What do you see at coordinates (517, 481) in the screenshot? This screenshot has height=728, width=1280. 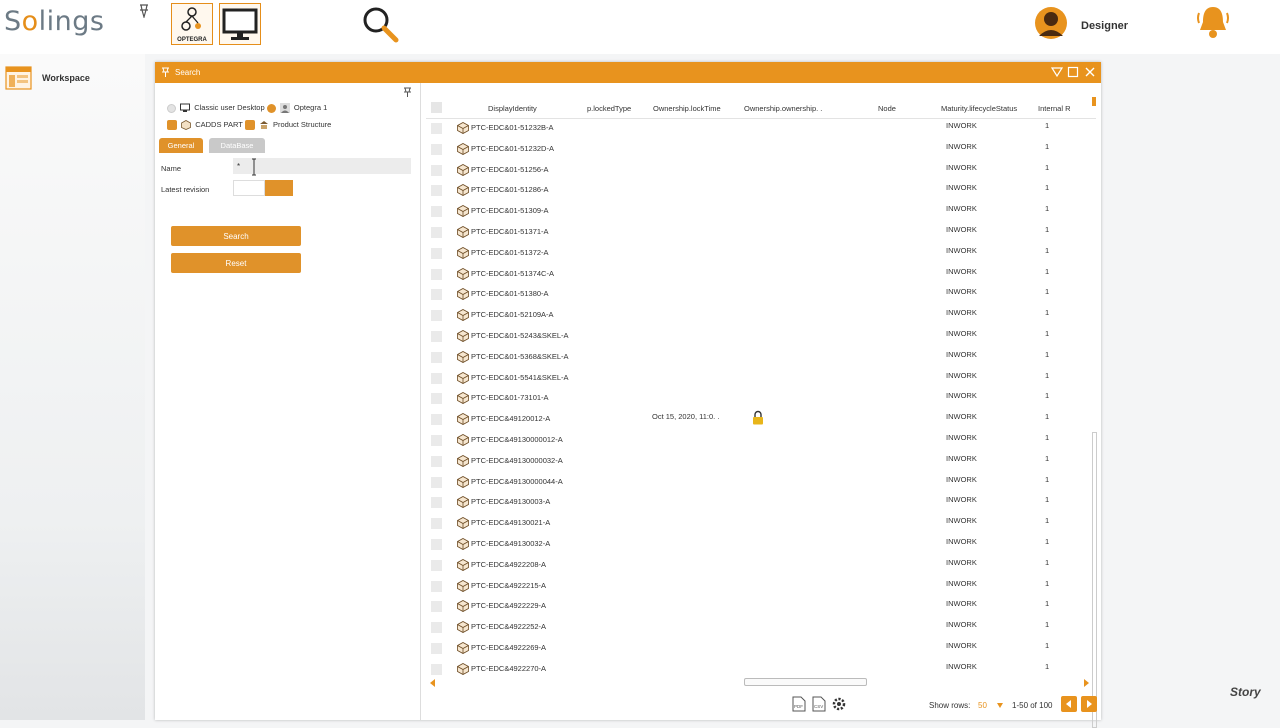 I see `display-identity-cell: PTC-EDC&49130000044-A` at bounding box center [517, 481].